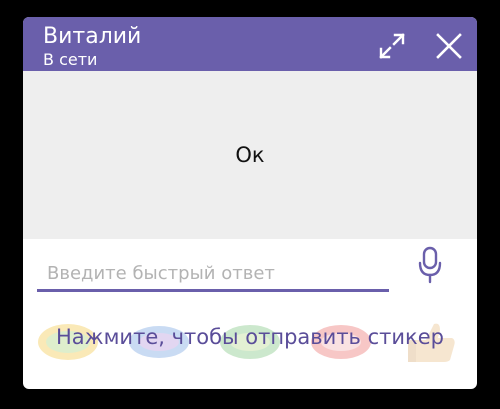  I want to click on close-button, so click(449, 46).